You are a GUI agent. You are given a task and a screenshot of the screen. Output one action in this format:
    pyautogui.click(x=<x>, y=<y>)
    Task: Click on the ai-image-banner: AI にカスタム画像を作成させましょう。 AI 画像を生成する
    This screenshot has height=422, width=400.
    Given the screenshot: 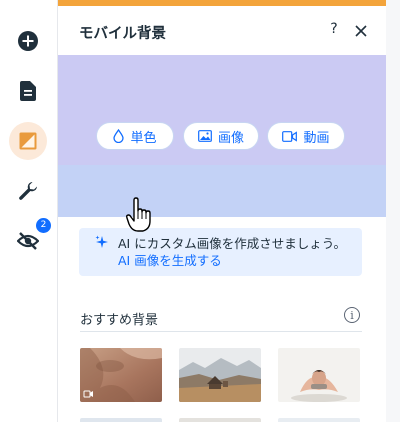 What is the action you would take?
    pyautogui.click(x=220, y=252)
    